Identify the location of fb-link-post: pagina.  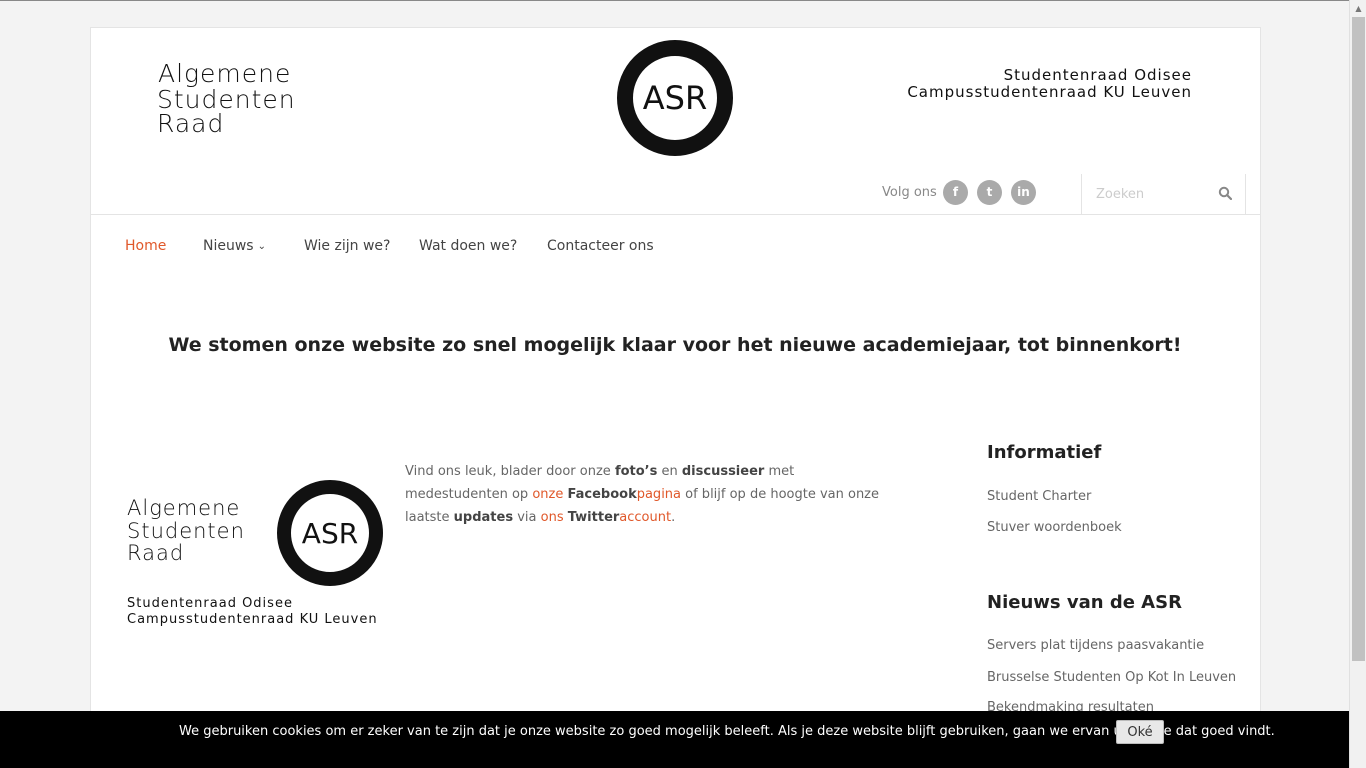
(659, 494).